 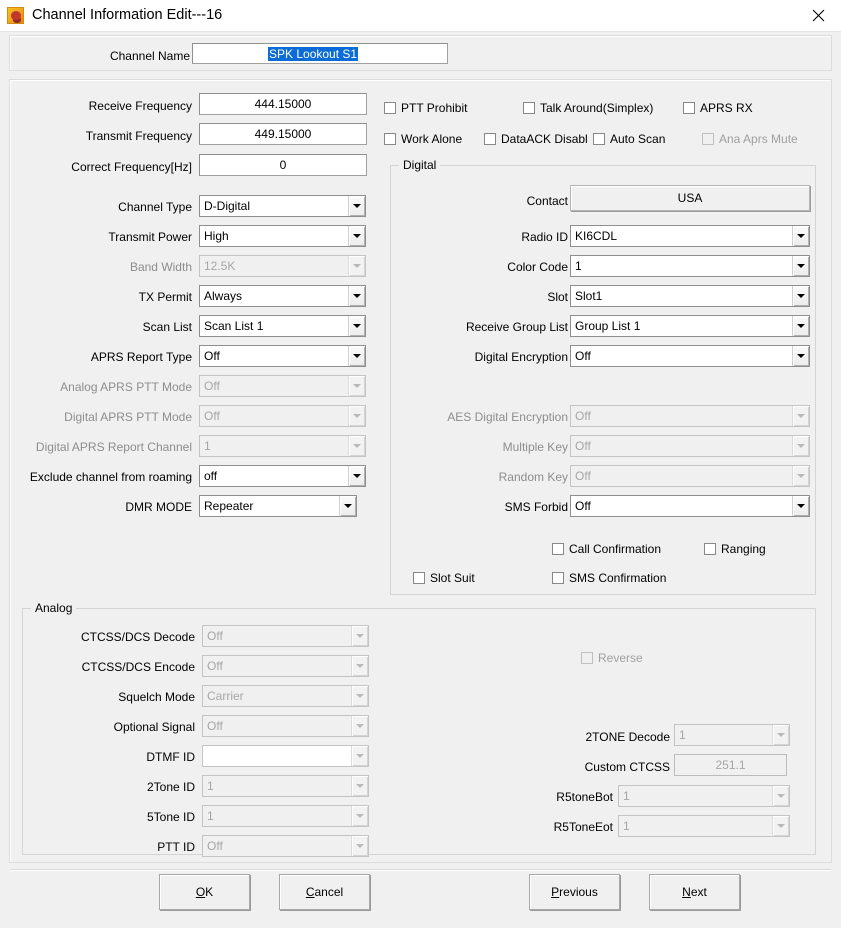 What do you see at coordinates (606, 549) in the screenshot?
I see `checkbox-call-confirmation: Call Confirmation` at bounding box center [606, 549].